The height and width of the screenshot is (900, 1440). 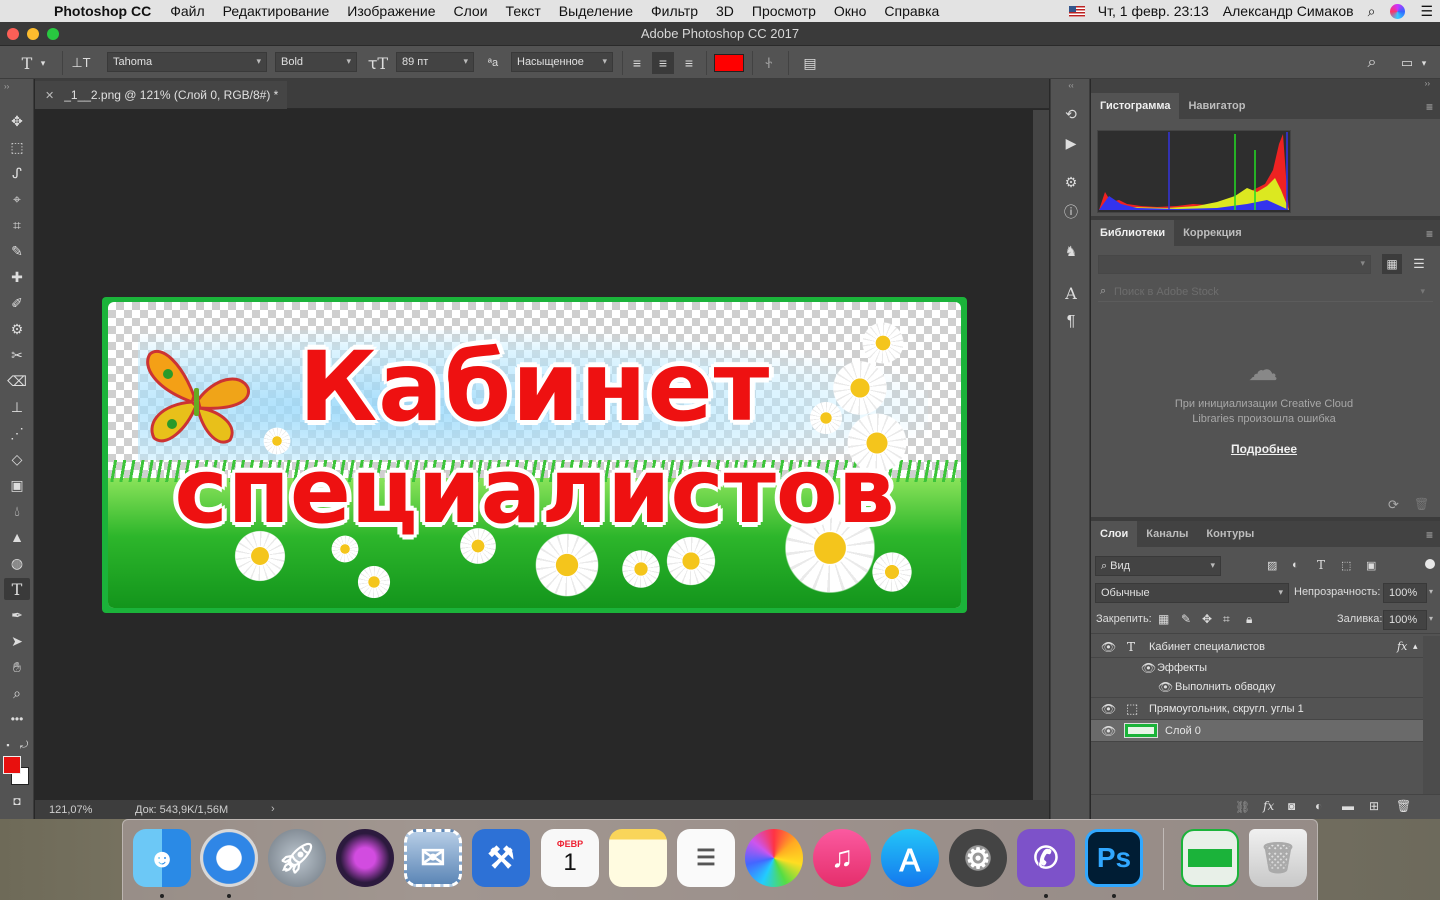 I want to click on layer-name: Слой 0, so click(x=1183, y=731).